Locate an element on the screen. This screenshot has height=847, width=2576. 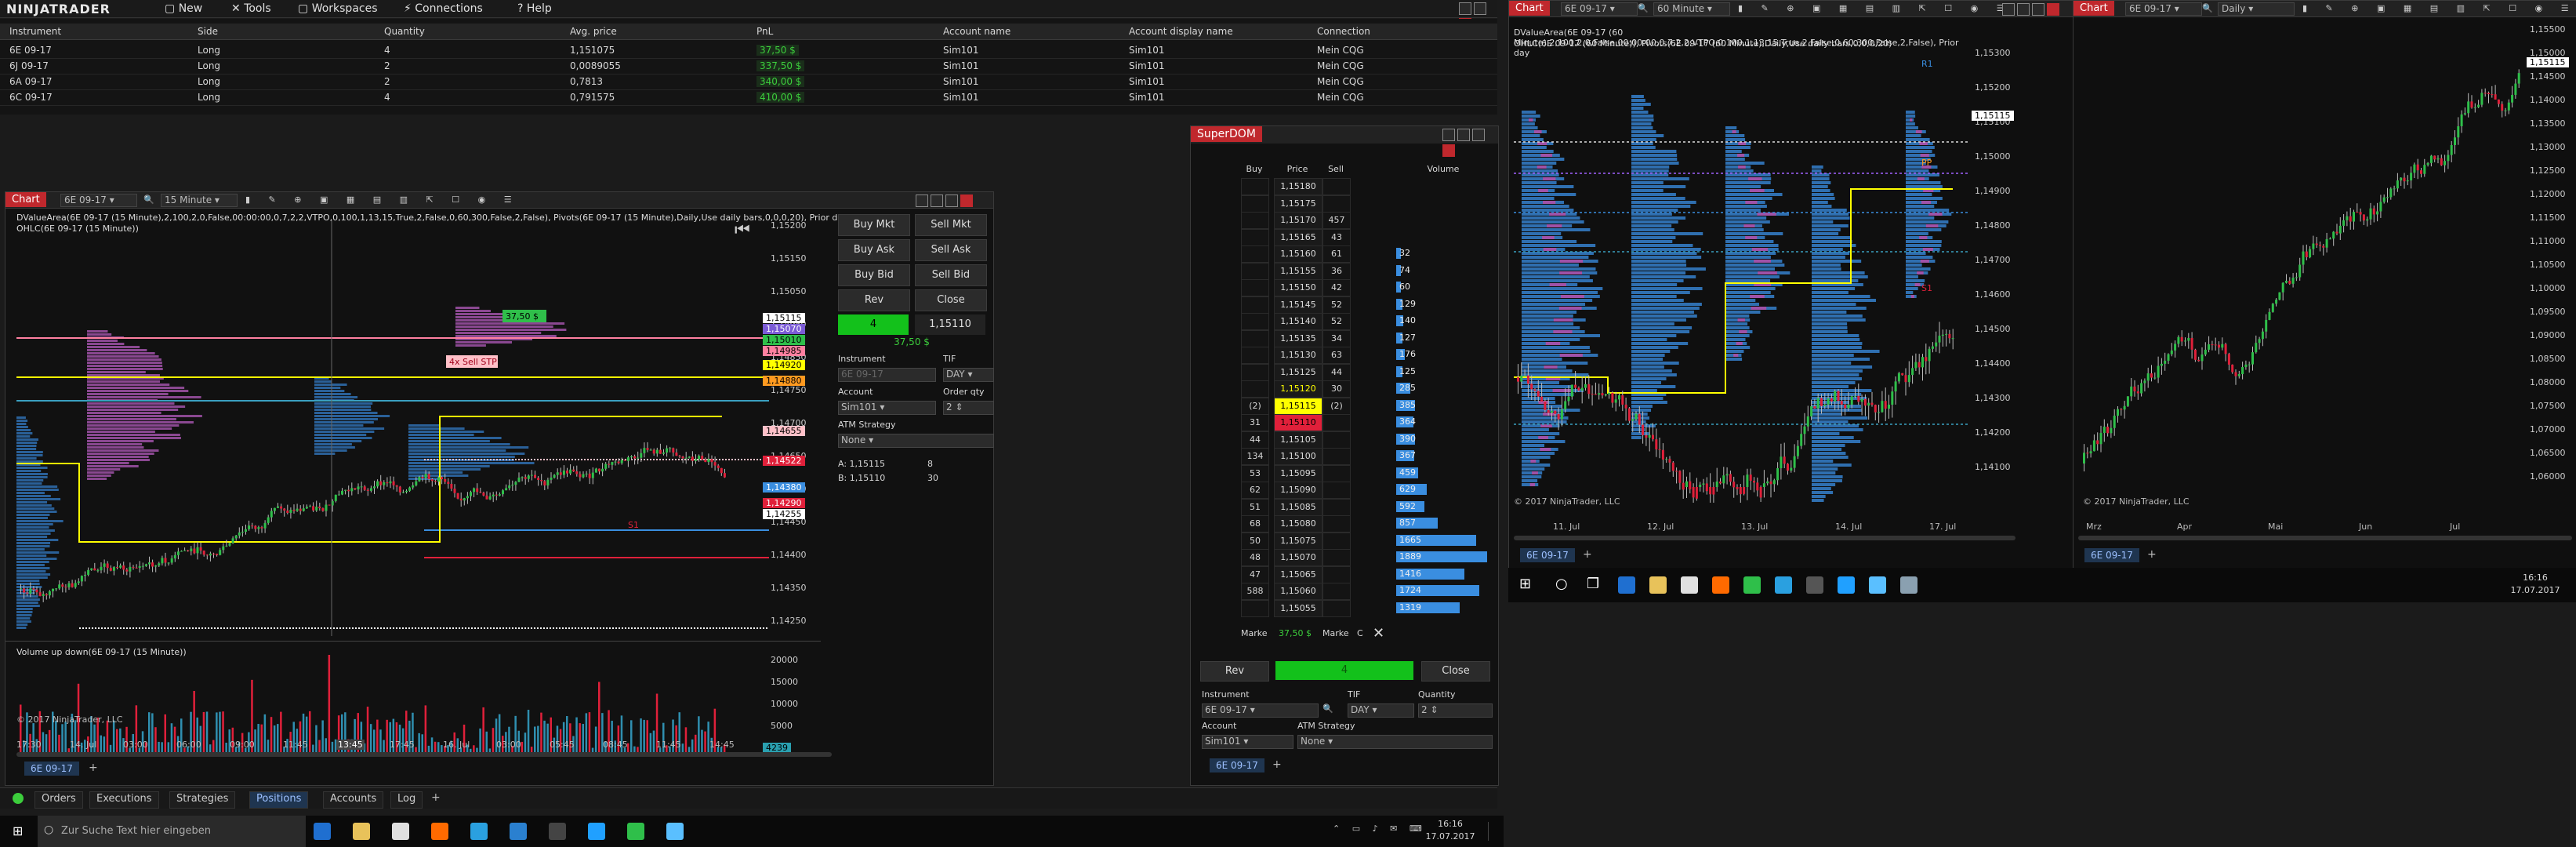
dom-sell-cell: 43 is located at coordinates (1336, 237).